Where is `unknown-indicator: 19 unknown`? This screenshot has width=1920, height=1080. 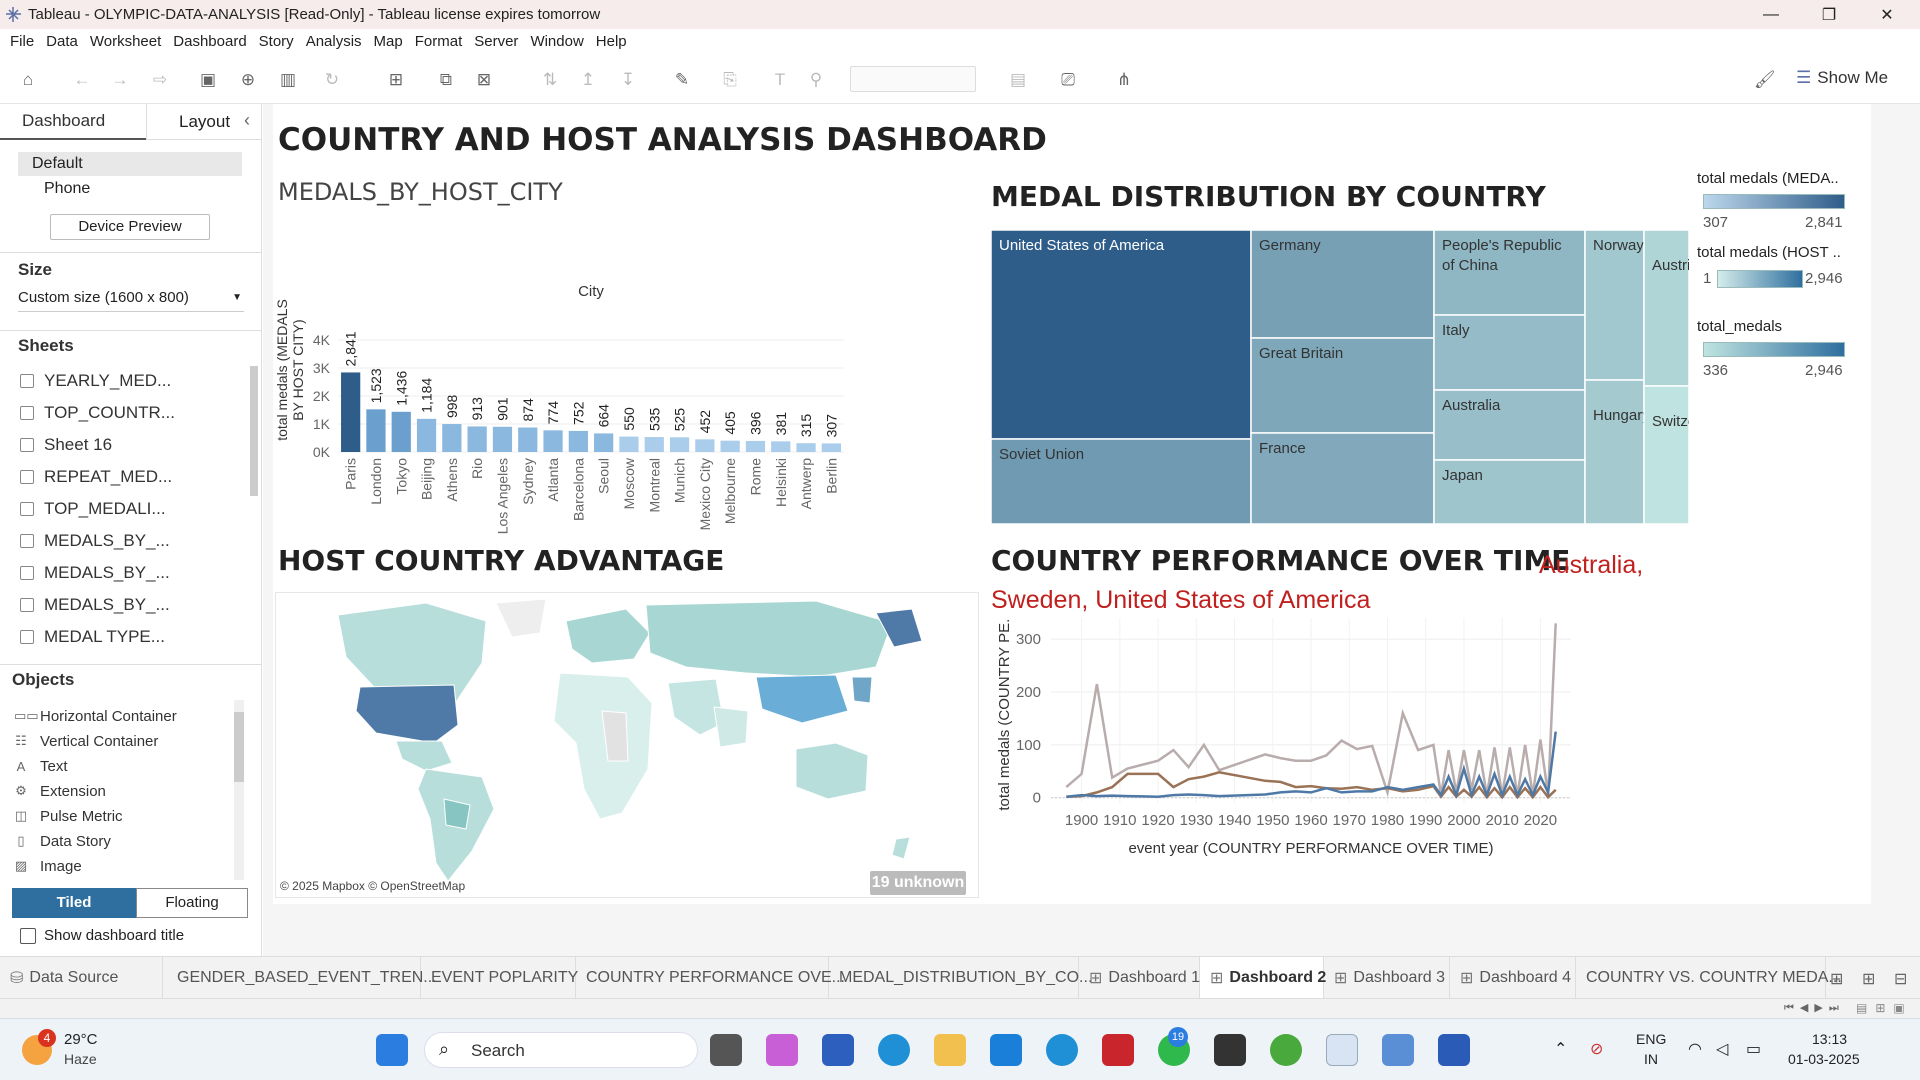
unknown-indicator: 19 unknown is located at coordinates (918, 883).